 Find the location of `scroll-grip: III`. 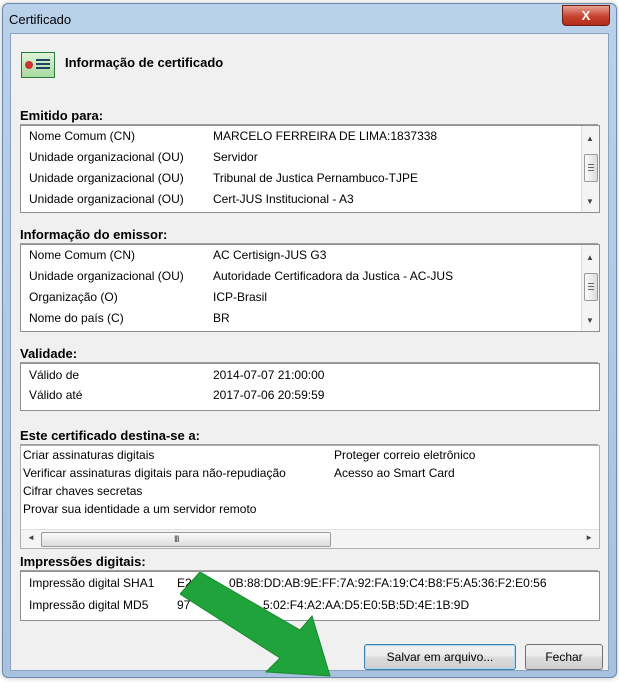

scroll-grip: III is located at coordinates (176, 539).